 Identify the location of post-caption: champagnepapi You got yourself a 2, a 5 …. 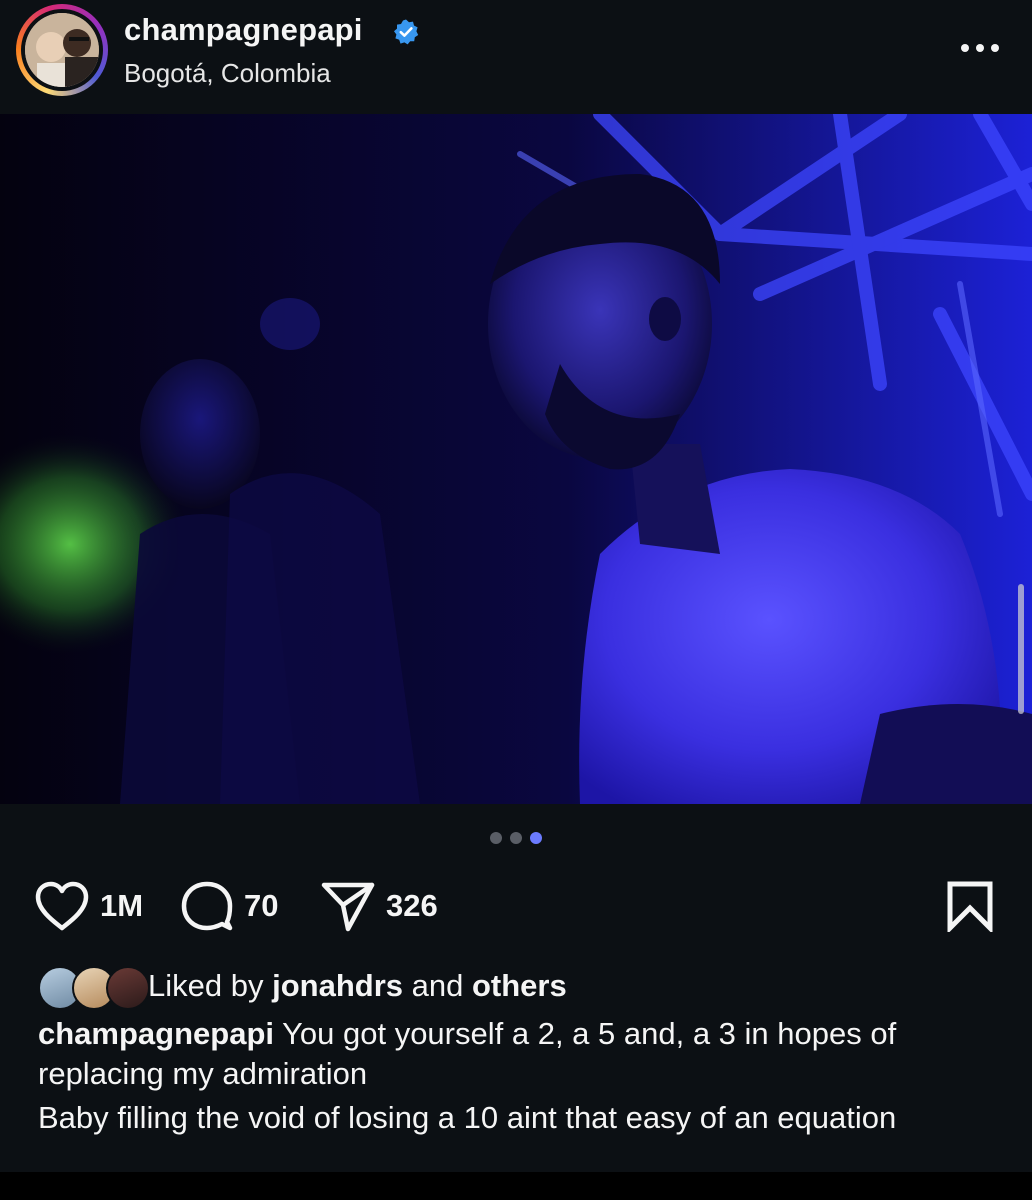
(520, 1076).